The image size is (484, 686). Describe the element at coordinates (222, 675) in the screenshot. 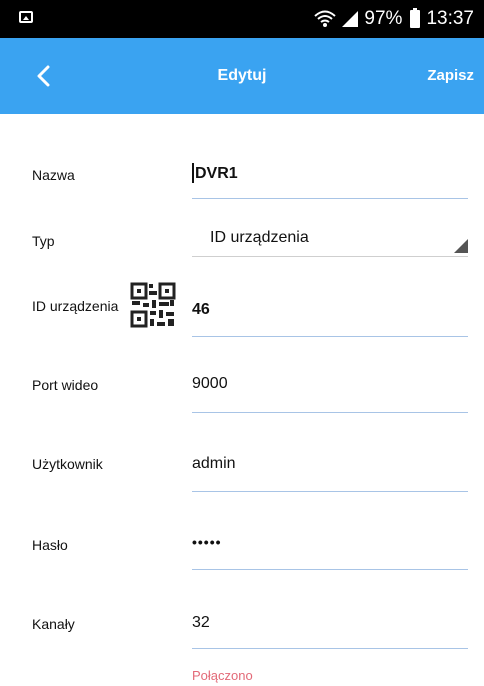

I see `connection-status: Połączono` at that location.